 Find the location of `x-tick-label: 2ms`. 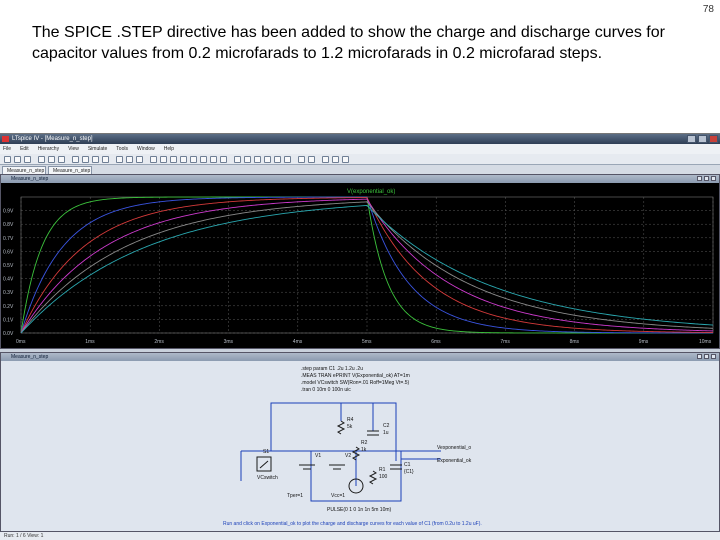

x-tick-label: 2ms is located at coordinates (159, 342).